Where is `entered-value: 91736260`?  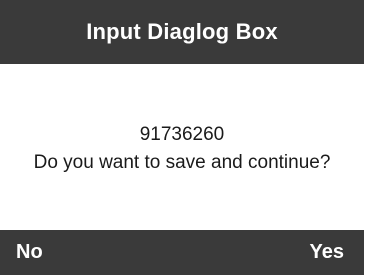 entered-value: 91736260 is located at coordinates (182, 134).